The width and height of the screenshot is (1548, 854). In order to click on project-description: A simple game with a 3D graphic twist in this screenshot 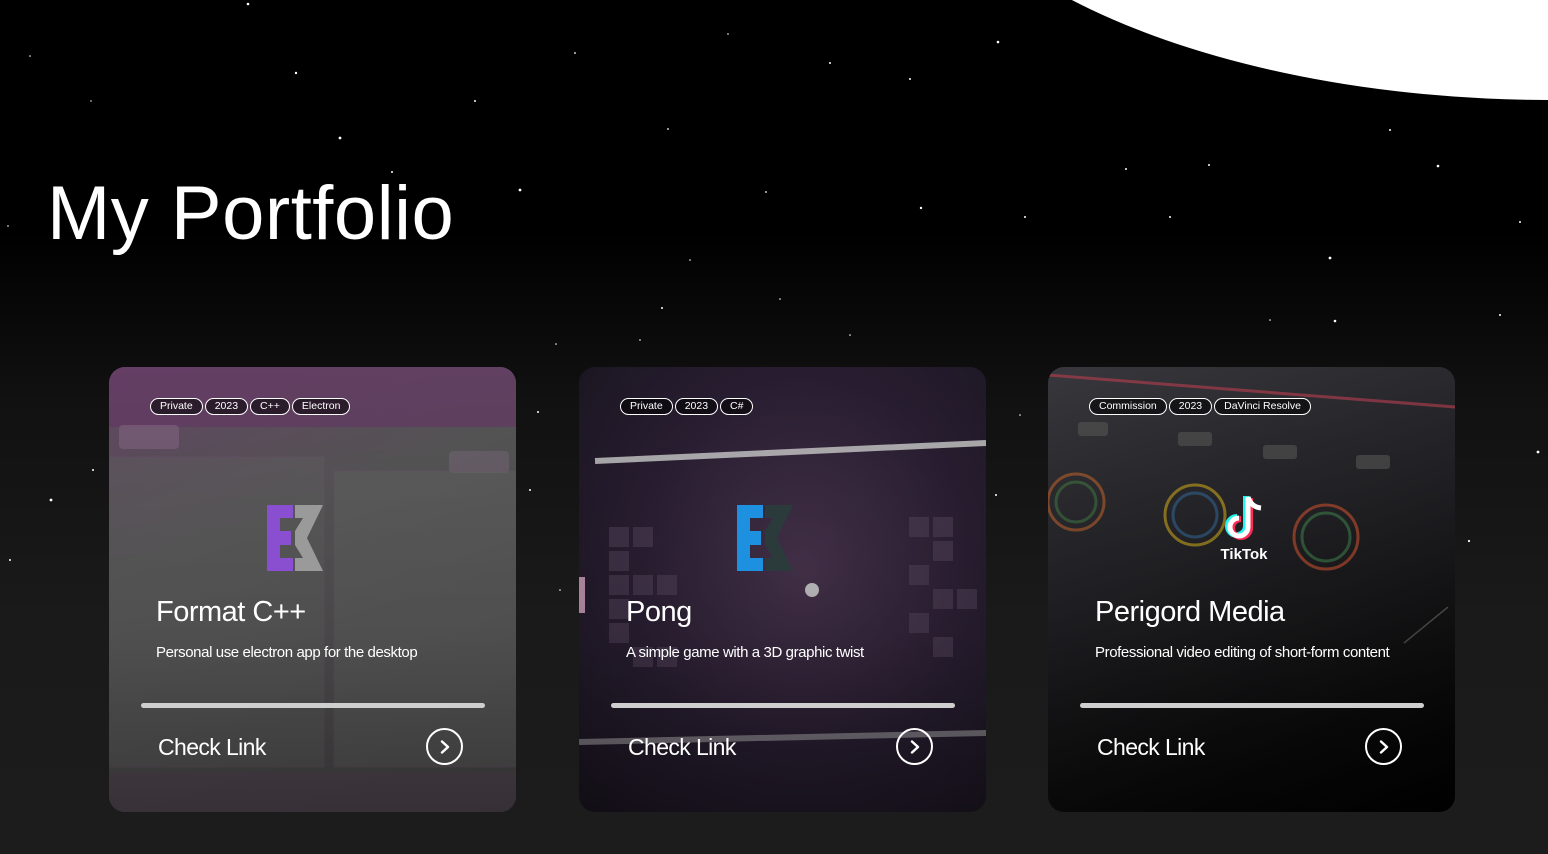, I will do `click(745, 652)`.